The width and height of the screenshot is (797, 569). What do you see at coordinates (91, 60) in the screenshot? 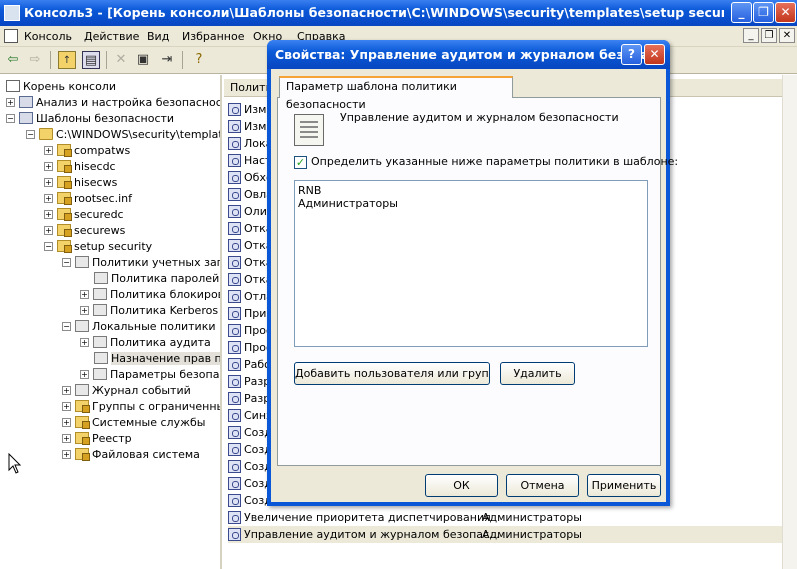
I see `show-hide-tree-icon: ▤` at bounding box center [91, 60].